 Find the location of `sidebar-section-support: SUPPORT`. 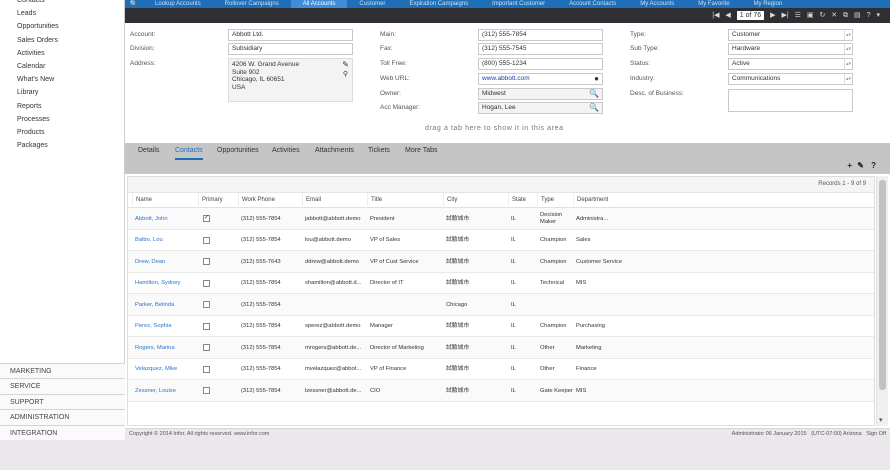

sidebar-section-support: SUPPORT is located at coordinates (62, 401).